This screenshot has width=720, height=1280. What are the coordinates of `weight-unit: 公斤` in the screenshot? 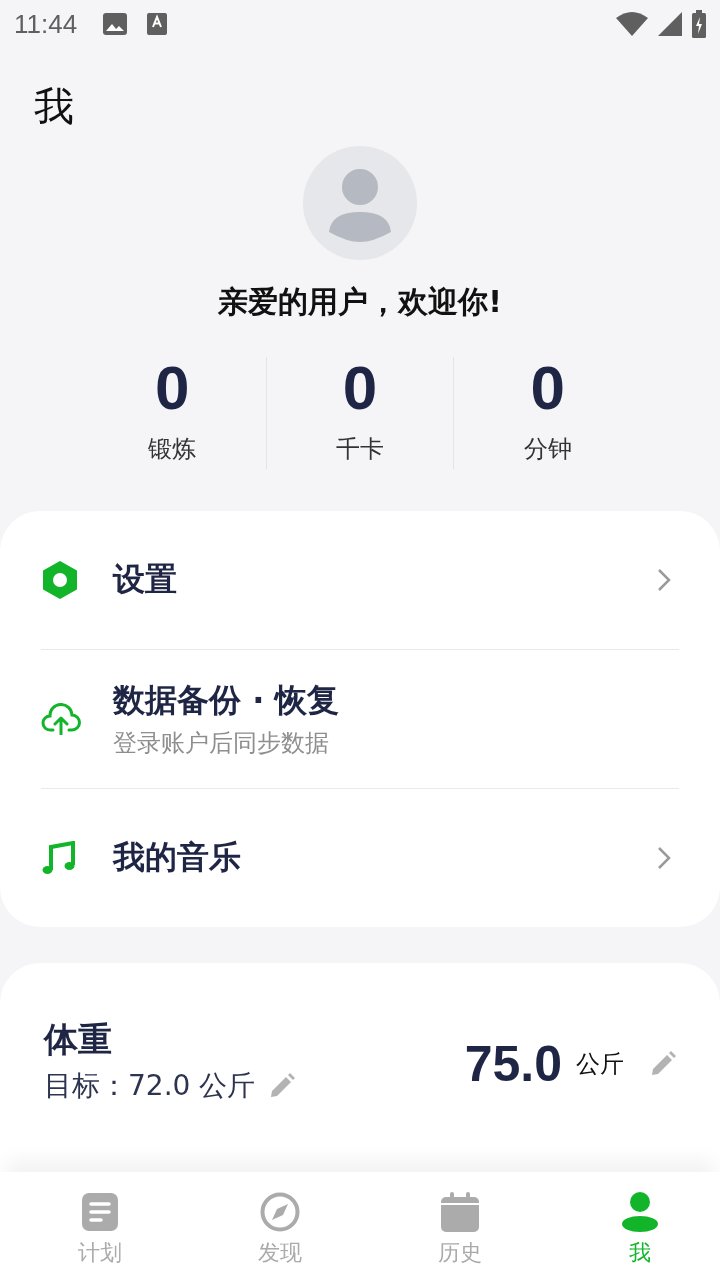 It's located at (600, 1064).